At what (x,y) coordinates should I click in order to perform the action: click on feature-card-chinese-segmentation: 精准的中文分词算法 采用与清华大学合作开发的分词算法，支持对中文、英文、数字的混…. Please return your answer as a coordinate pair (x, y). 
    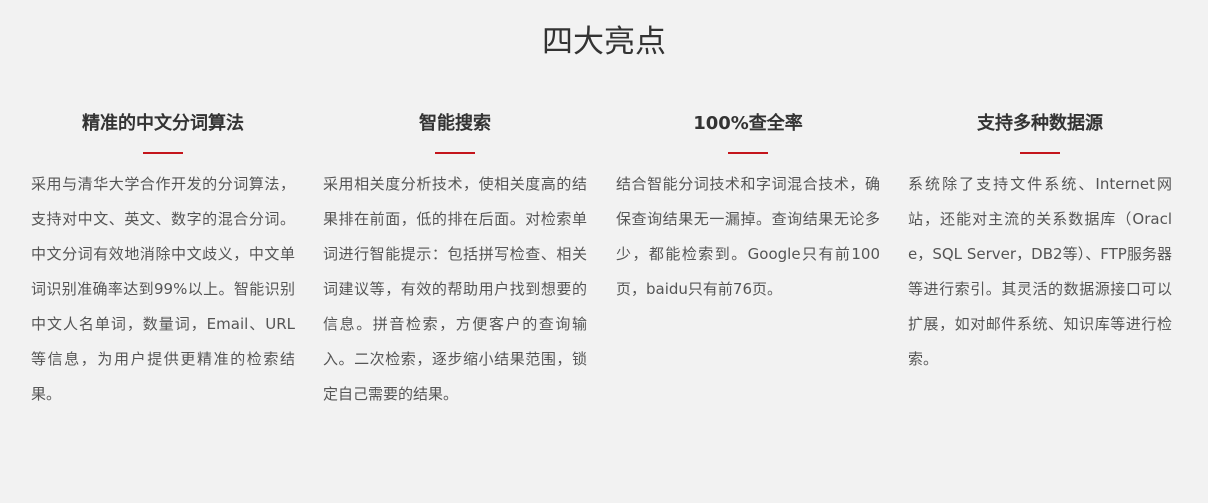
    Looking at the image, I should click on (163, 260).